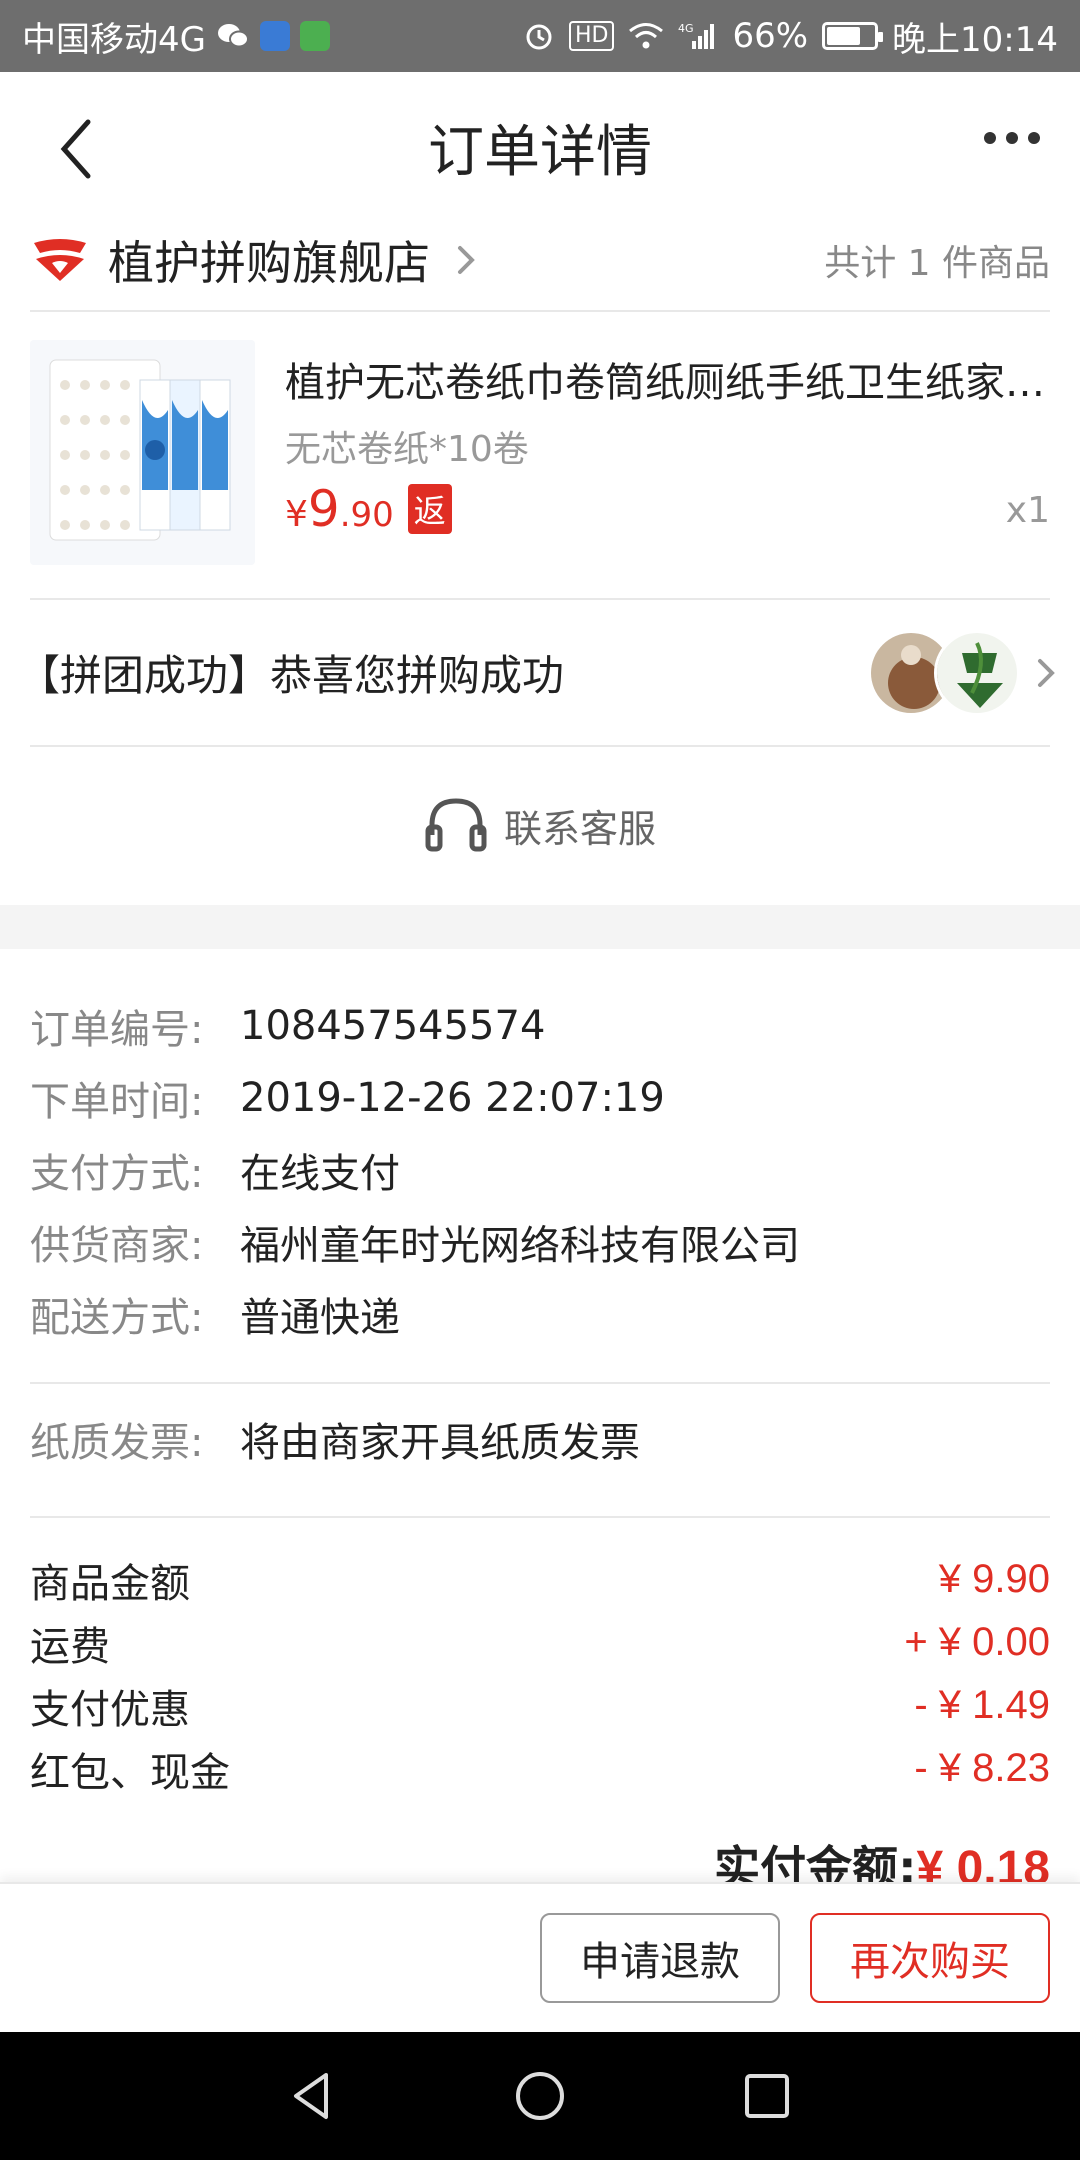 The image size is (1080, 2160). I want to click on info-row-invoice: 纸质发票: 将由商家开具纸质发票, so click(540, 1439).